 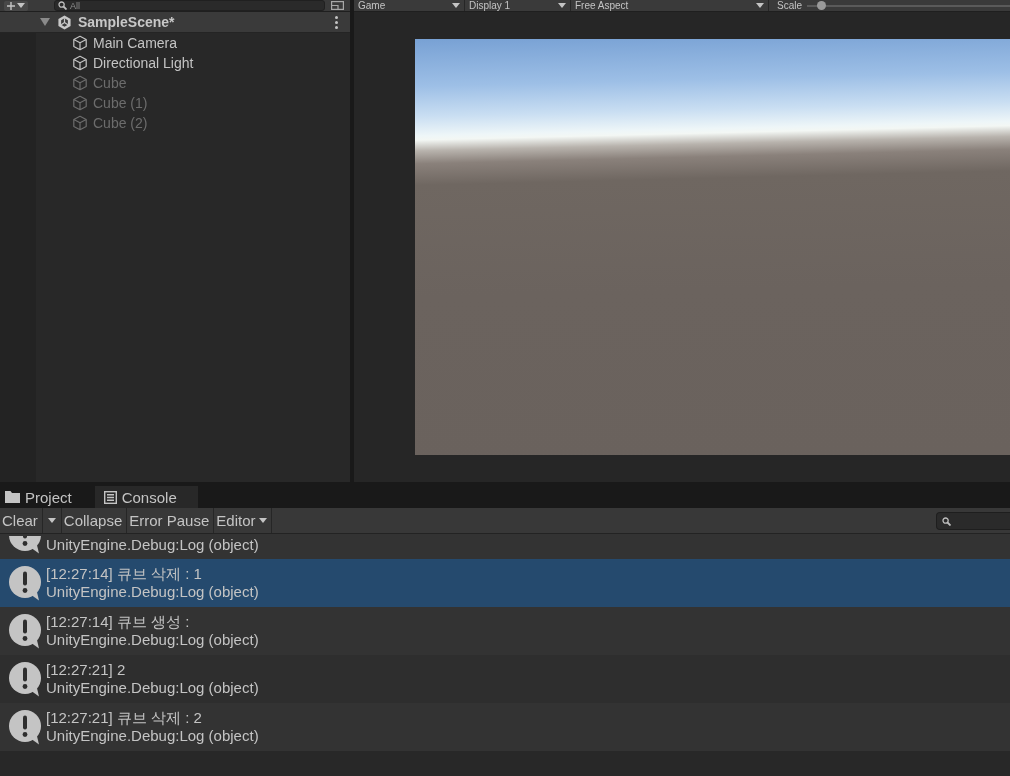 What do you see at coordinates (135, 63) in the screenshot?
I see `hierarchy-item: Directional Light` at bounding box center [135, 63].